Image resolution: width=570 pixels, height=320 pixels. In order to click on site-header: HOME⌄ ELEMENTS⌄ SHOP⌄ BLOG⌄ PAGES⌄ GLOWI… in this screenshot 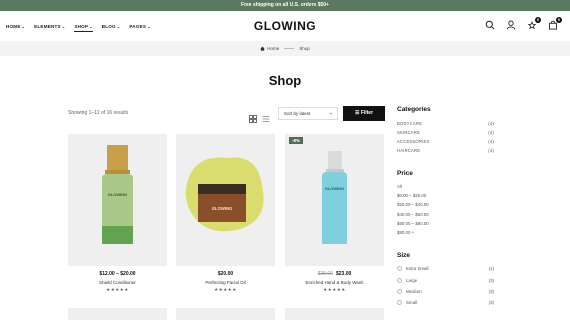, I will do `click(285, 26)`.